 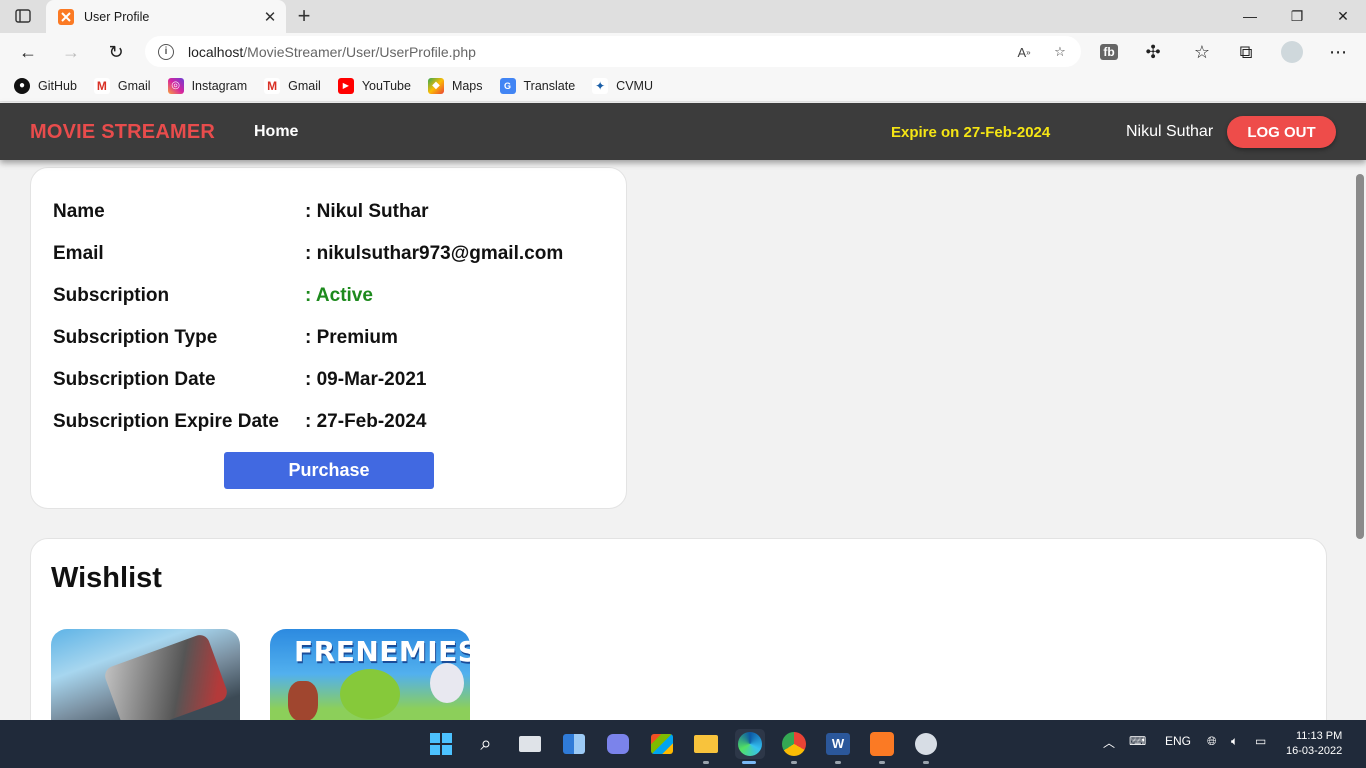 What do you see at coordinates (22, 85) in the screenshot?
I see `github-icon: ●` at bounding box center [22, 85].